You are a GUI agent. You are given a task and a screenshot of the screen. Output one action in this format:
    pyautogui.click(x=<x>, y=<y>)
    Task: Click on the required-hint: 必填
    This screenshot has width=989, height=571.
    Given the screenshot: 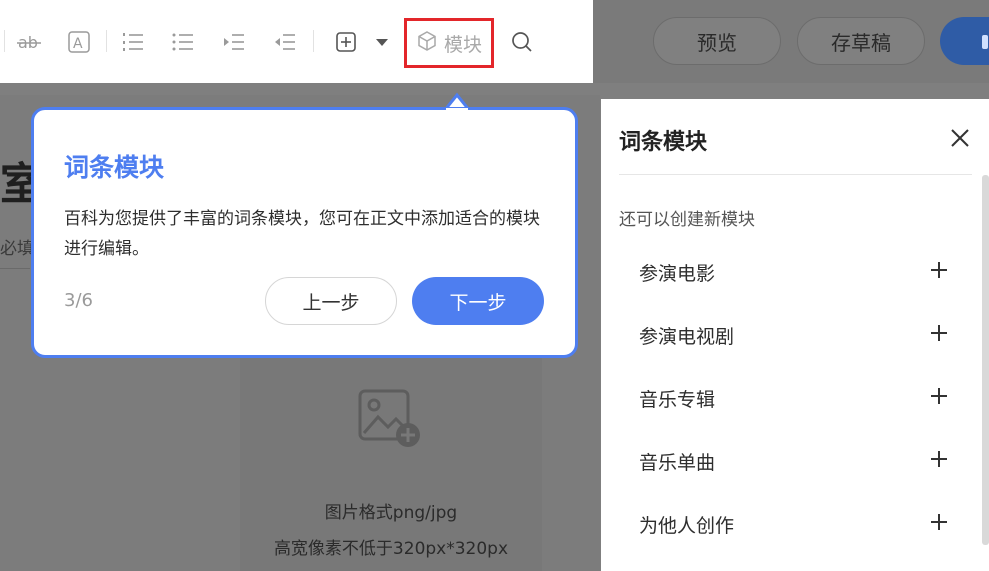 What is the action you would take?
    pyautogui.click(x=17, y=249)
    